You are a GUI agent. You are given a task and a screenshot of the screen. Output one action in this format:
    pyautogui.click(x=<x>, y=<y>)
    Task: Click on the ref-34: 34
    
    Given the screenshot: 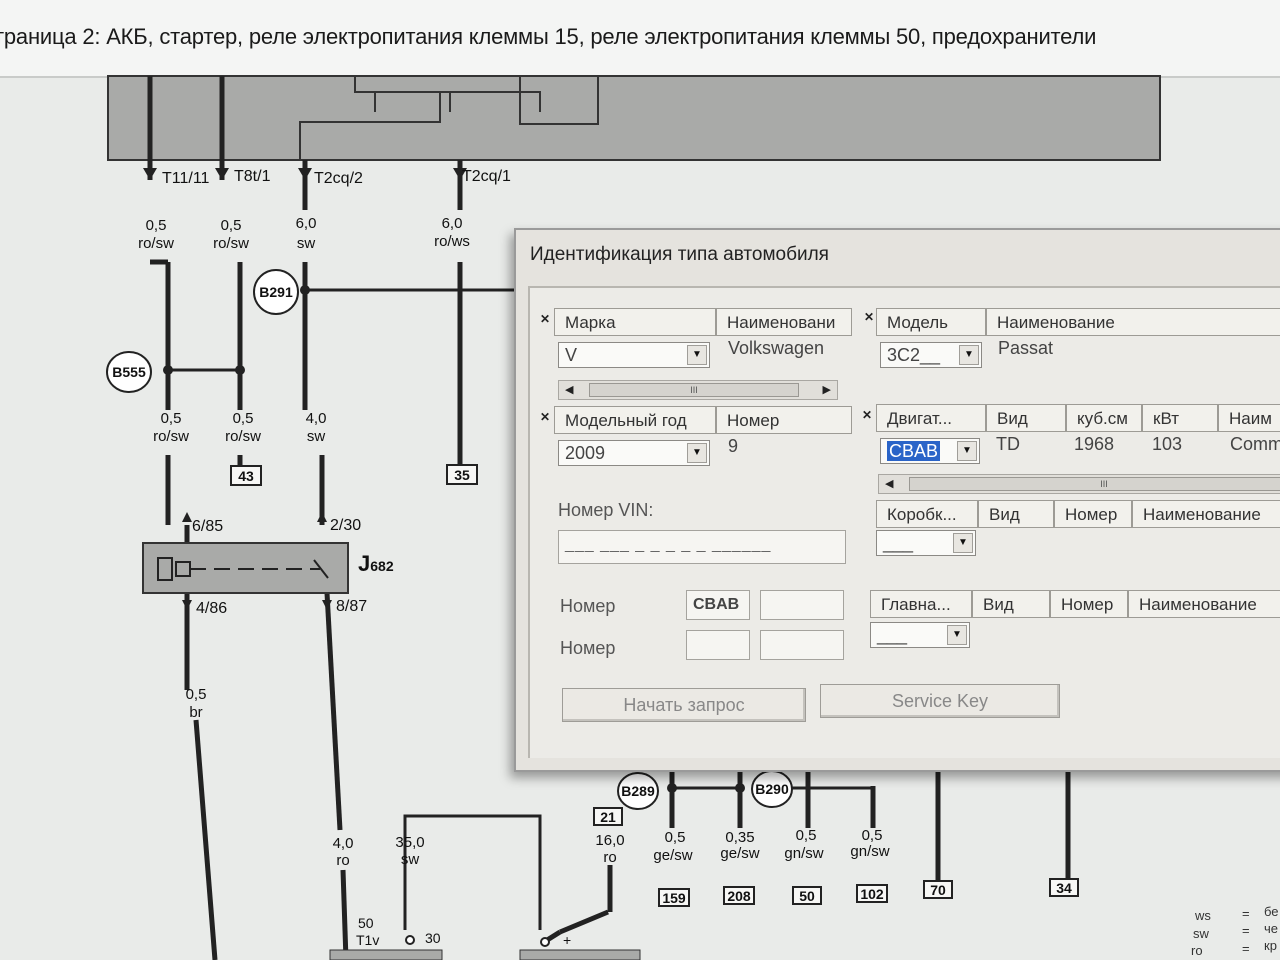 What is the action you would take?
    pyautogui.click(x=1064, y=888)
    